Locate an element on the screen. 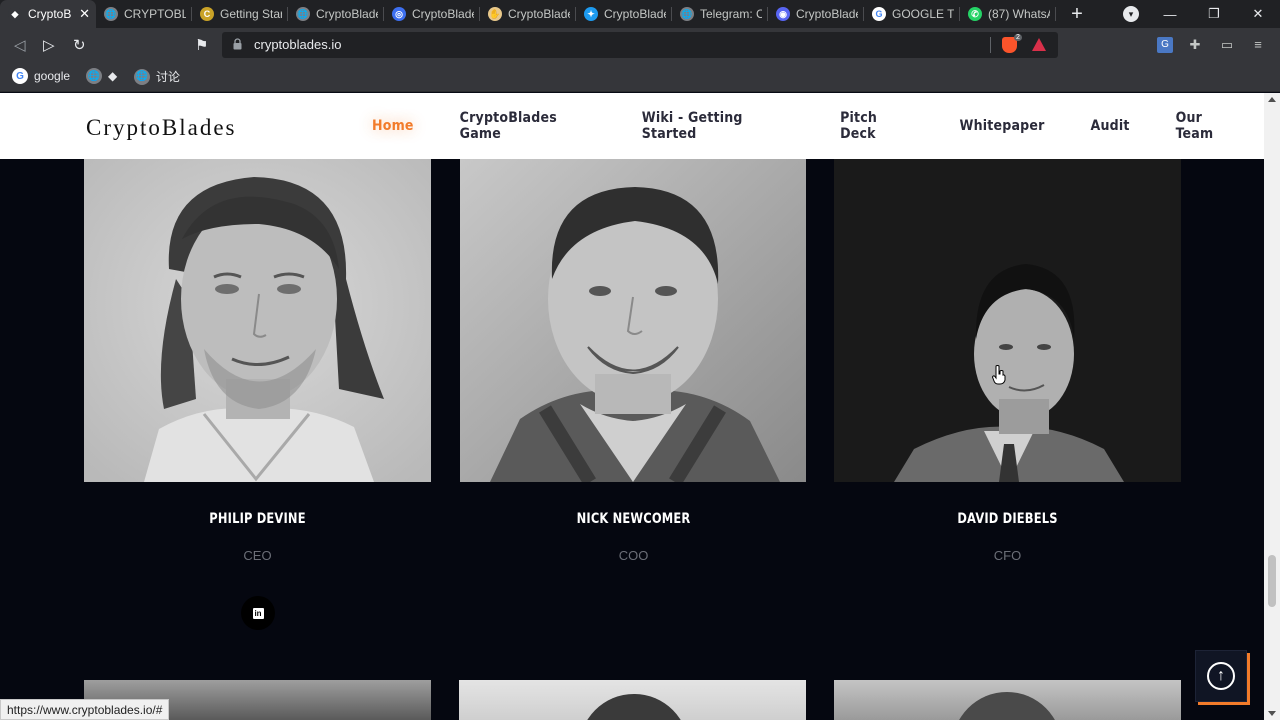 The width and height of the screenshot is (1280, 720). tab-title: CRYPTOBLA is located at coordinates (155, 14).